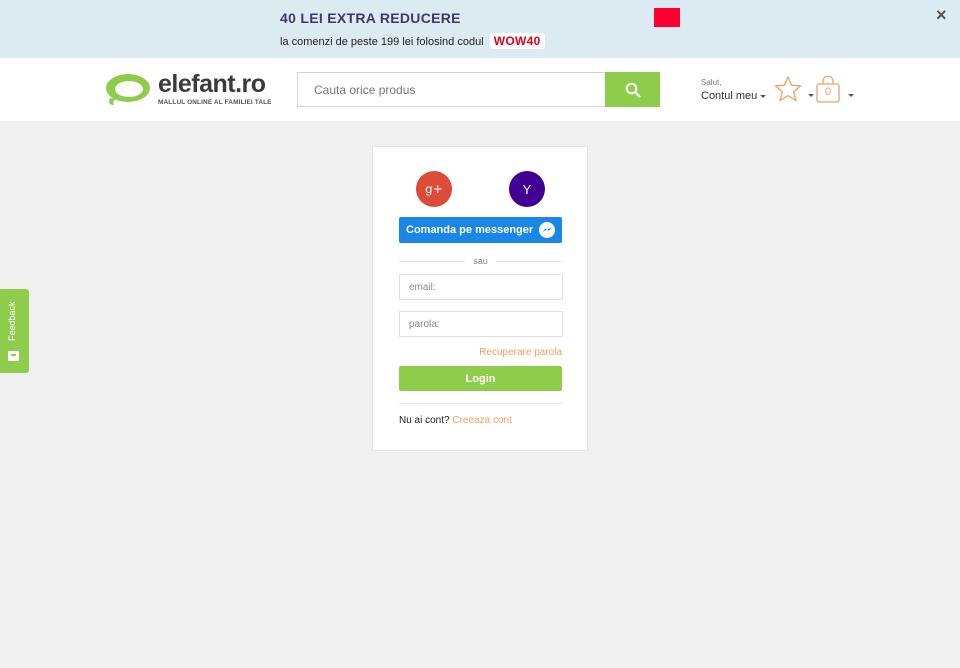 The height and width of the screenshot is (668, 960). Describe the element at coordinates (370, 18) in the screenshot. I see `promo-title: 40 LEI EXTRA REDUCERE` at that location.